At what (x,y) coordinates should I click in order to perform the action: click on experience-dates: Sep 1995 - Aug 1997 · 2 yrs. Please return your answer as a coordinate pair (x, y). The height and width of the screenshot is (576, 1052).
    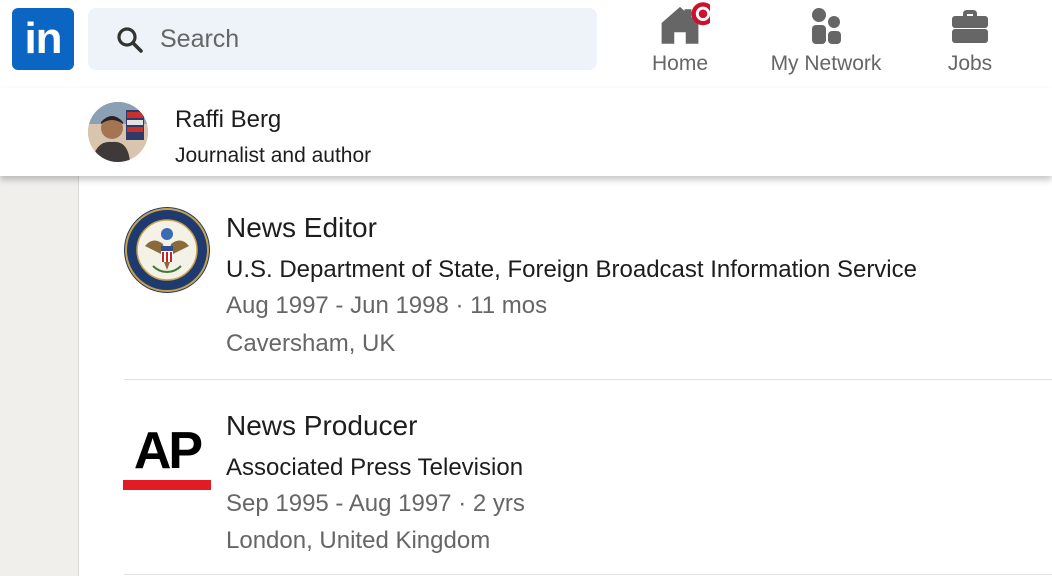
    Looking at the image, I should click on (375, 503).